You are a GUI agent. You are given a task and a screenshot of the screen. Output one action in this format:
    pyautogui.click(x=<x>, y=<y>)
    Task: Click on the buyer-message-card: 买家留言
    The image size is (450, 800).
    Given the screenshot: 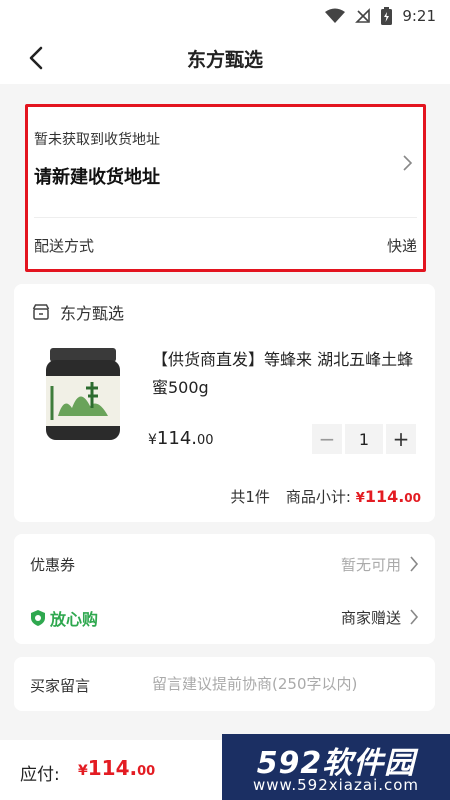 What is the action you would take?
    pyautogui.click(x=224, y=684)
    